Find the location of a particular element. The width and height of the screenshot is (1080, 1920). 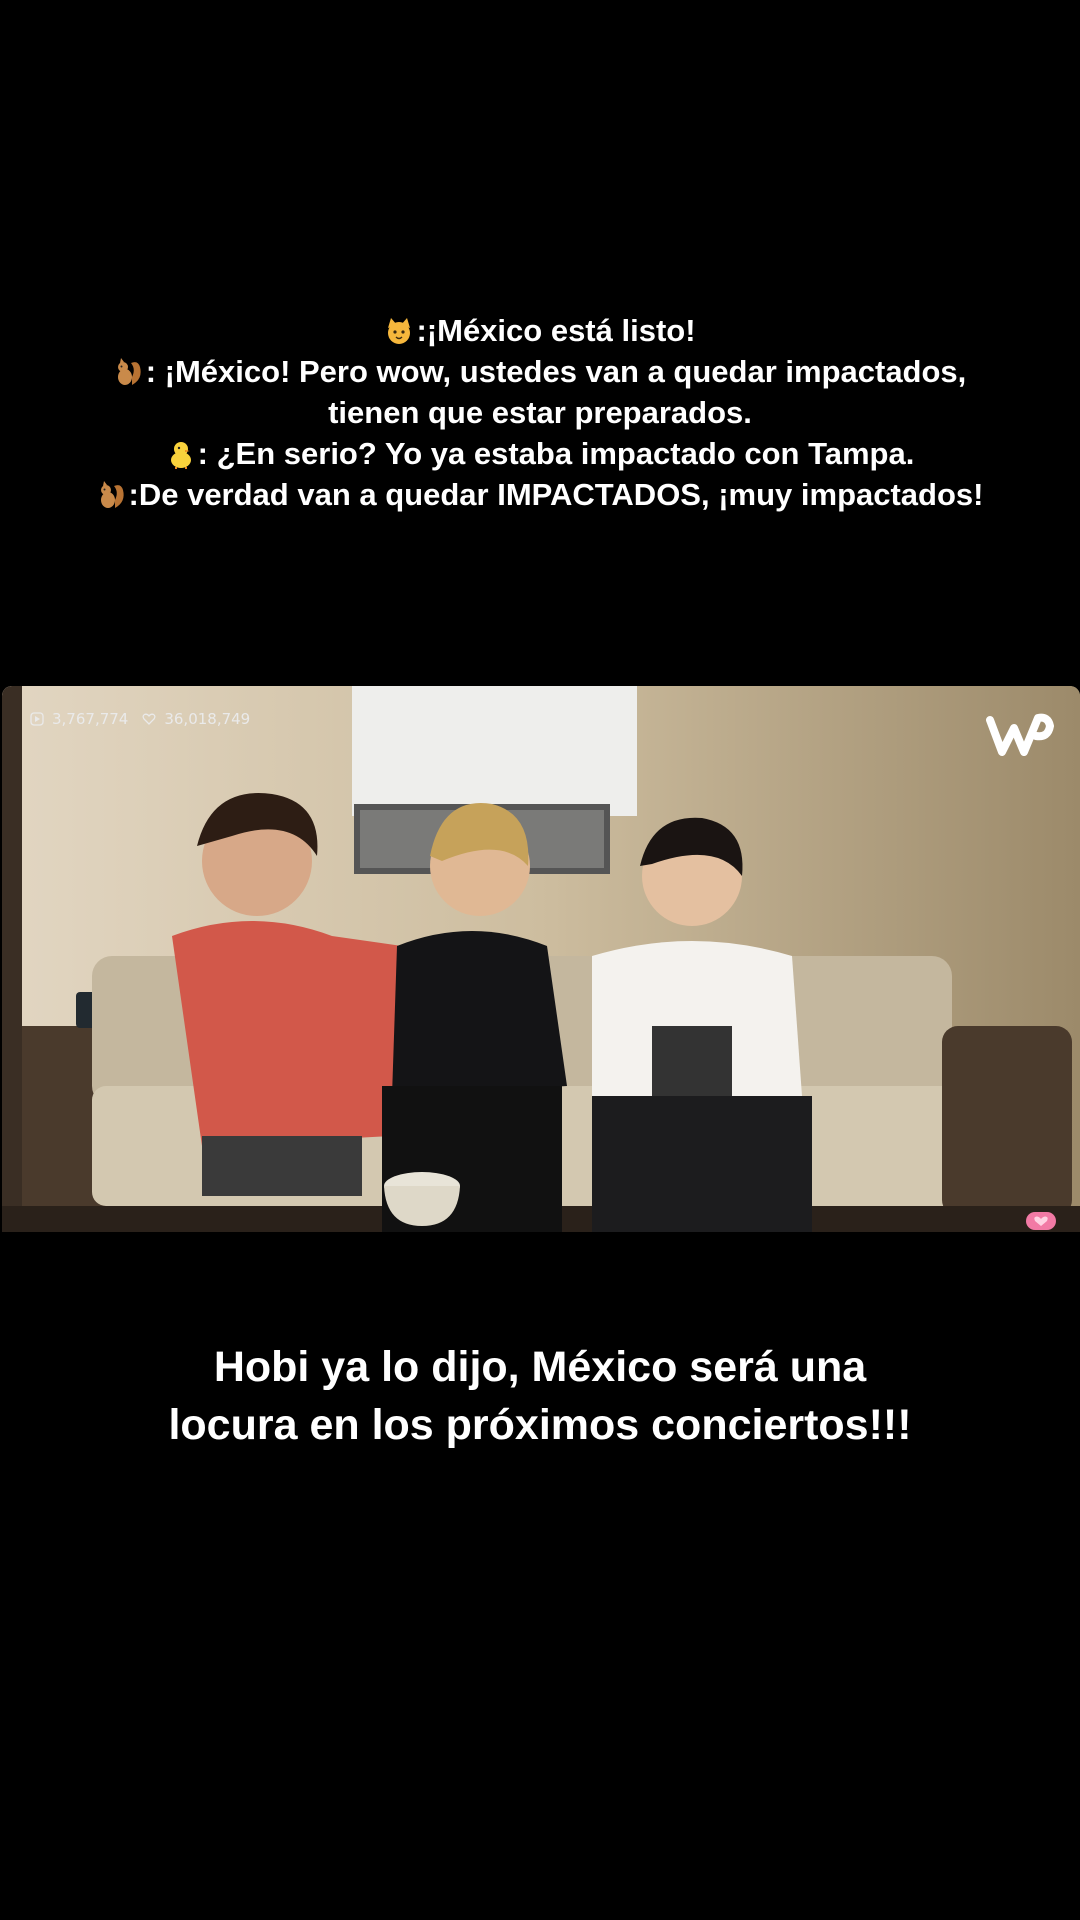

heart-icon is located at coordinates (149, 719).